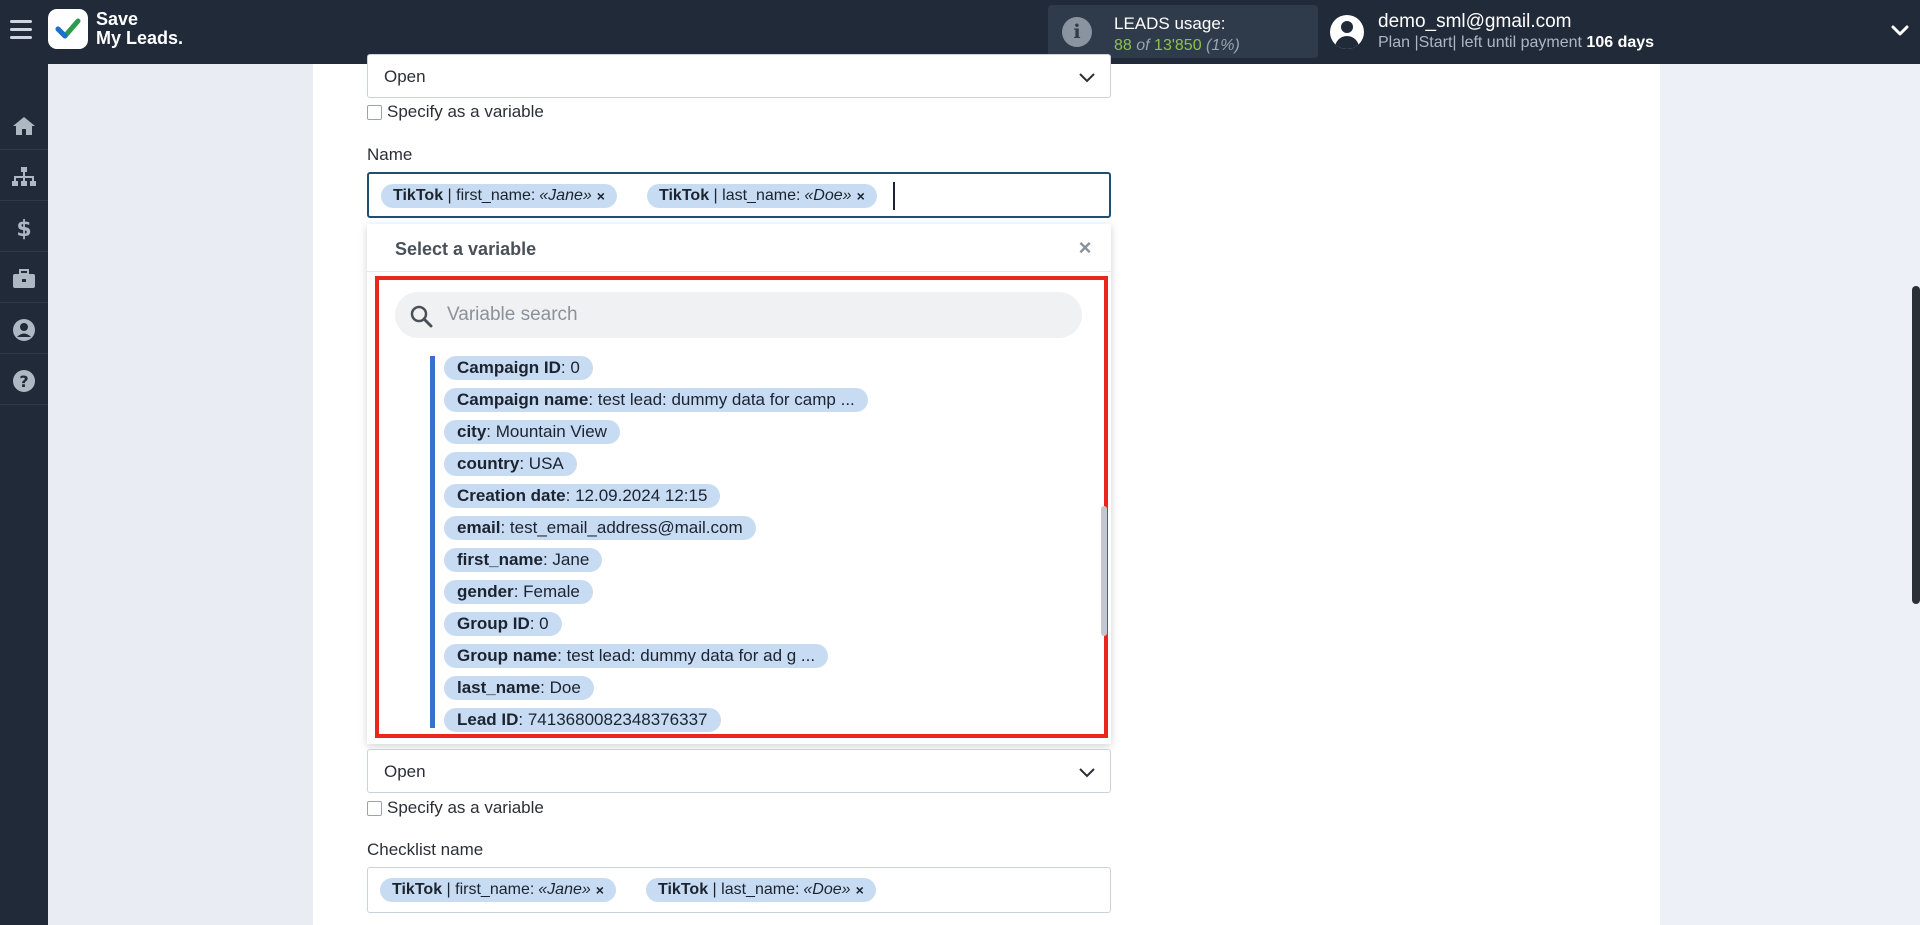 The height and width of the screenshot is (925, 1920). I want to click on variable-item: Creation date: 12.09.2024 12:15, so click(582, 496).